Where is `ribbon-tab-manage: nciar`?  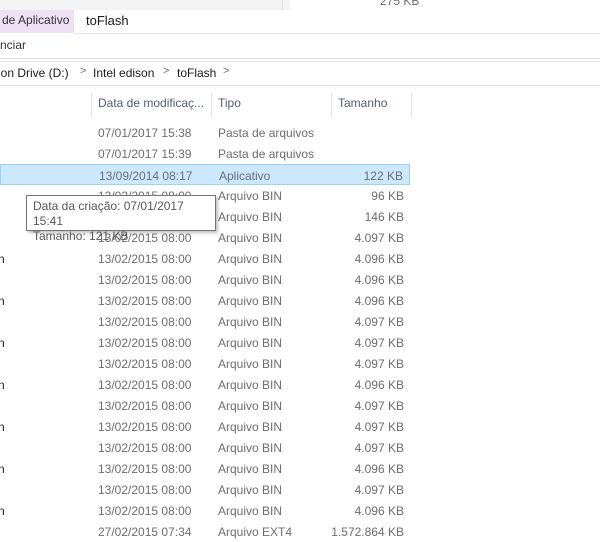
ribbon-tab-manage: nciar is located at coordinates (13, 45).